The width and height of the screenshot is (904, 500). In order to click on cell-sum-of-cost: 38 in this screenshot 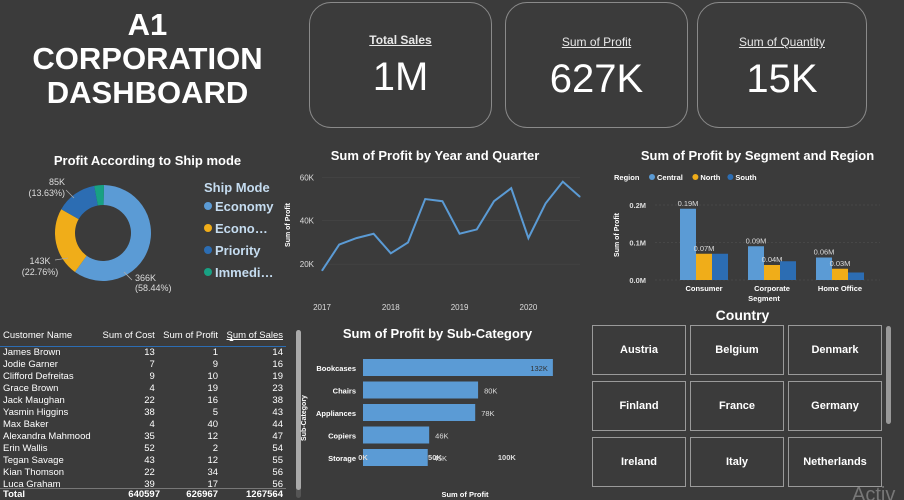, I will do `click(149, 412)`.